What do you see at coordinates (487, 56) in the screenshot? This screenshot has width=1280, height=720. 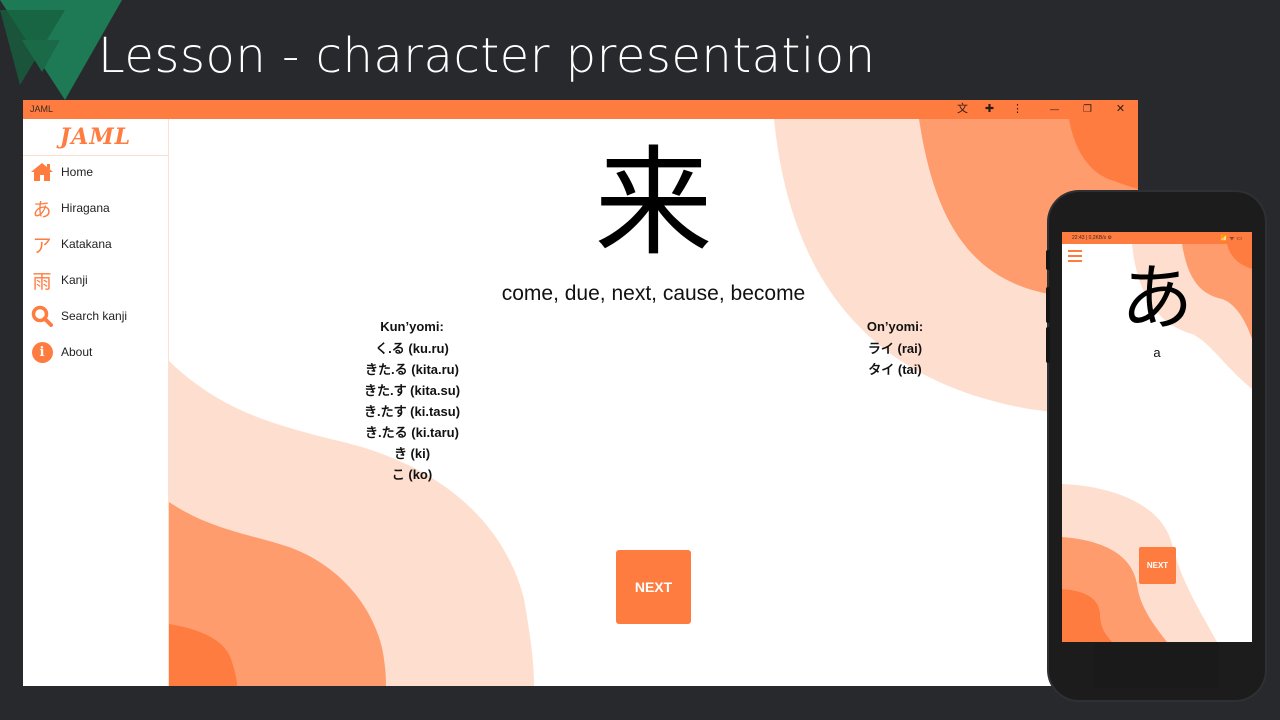 I see `slide-title: Lesson - character presentation` at bounding box center [487, 56].